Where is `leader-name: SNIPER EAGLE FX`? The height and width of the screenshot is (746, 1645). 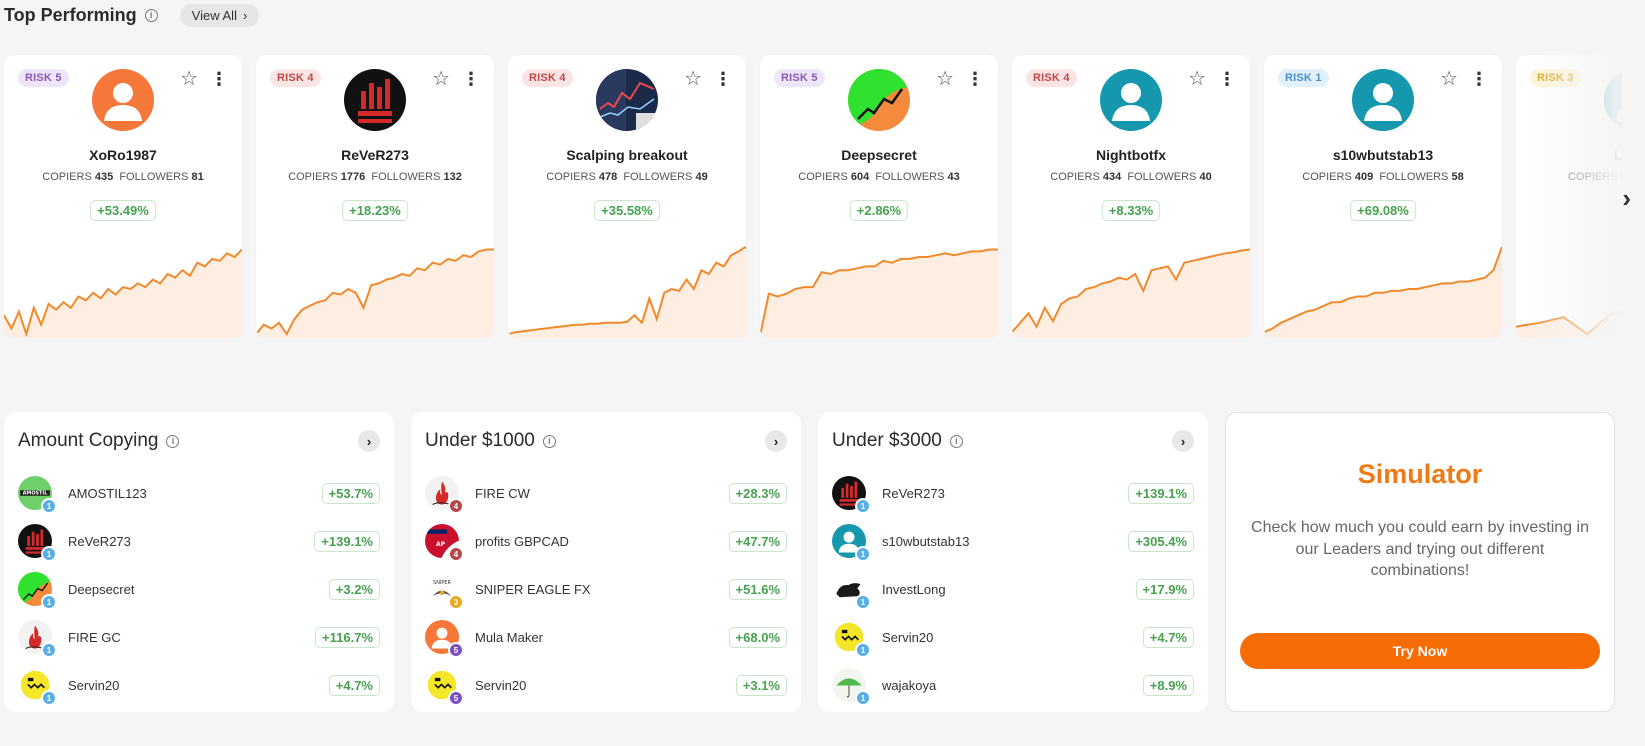 leader-name: SNIPER EAGLE FX is located at coordinates (533, 589).